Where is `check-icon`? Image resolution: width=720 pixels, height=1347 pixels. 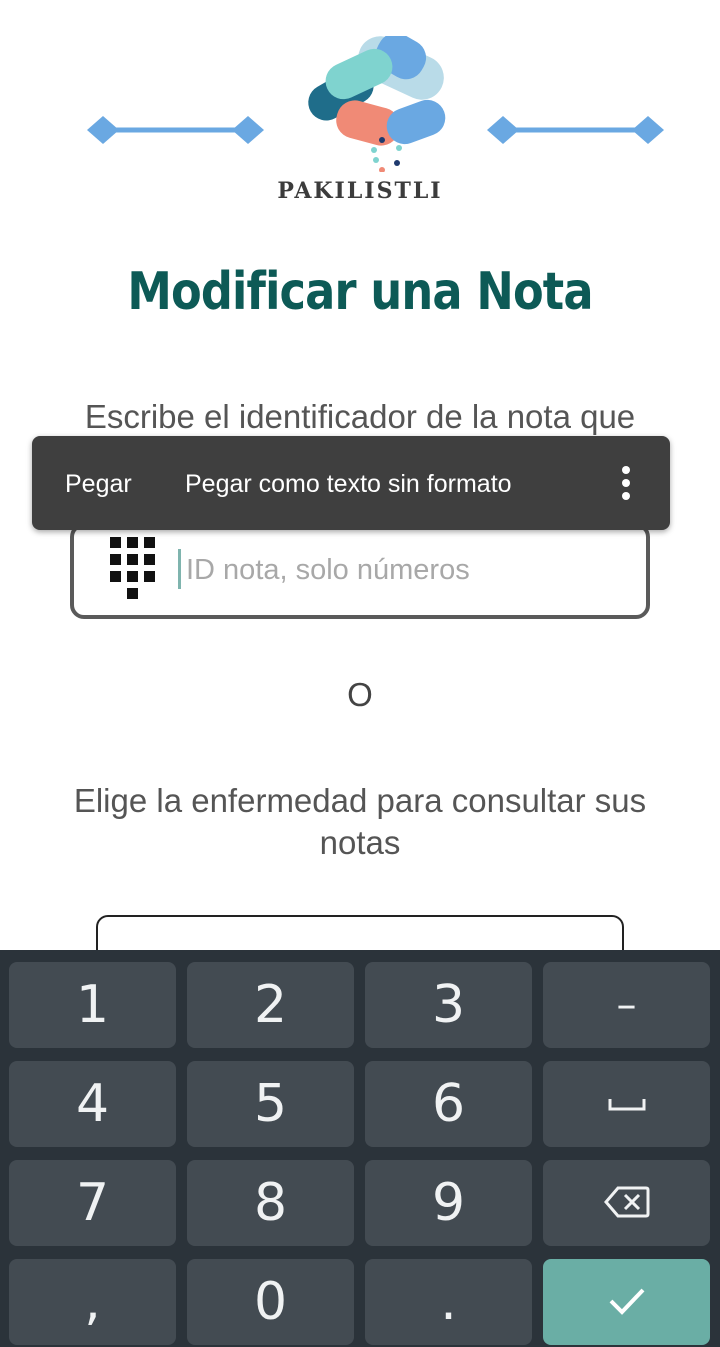 check-icon is located at coordinates (626, 1301).